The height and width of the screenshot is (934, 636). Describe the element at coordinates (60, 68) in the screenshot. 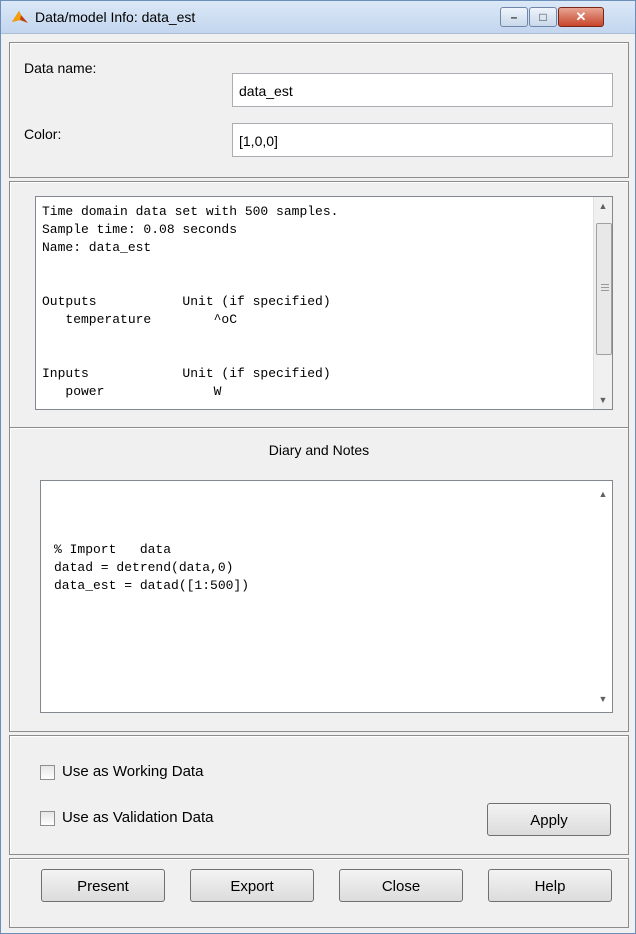

I see `data-name-label: Data name:` at that location.